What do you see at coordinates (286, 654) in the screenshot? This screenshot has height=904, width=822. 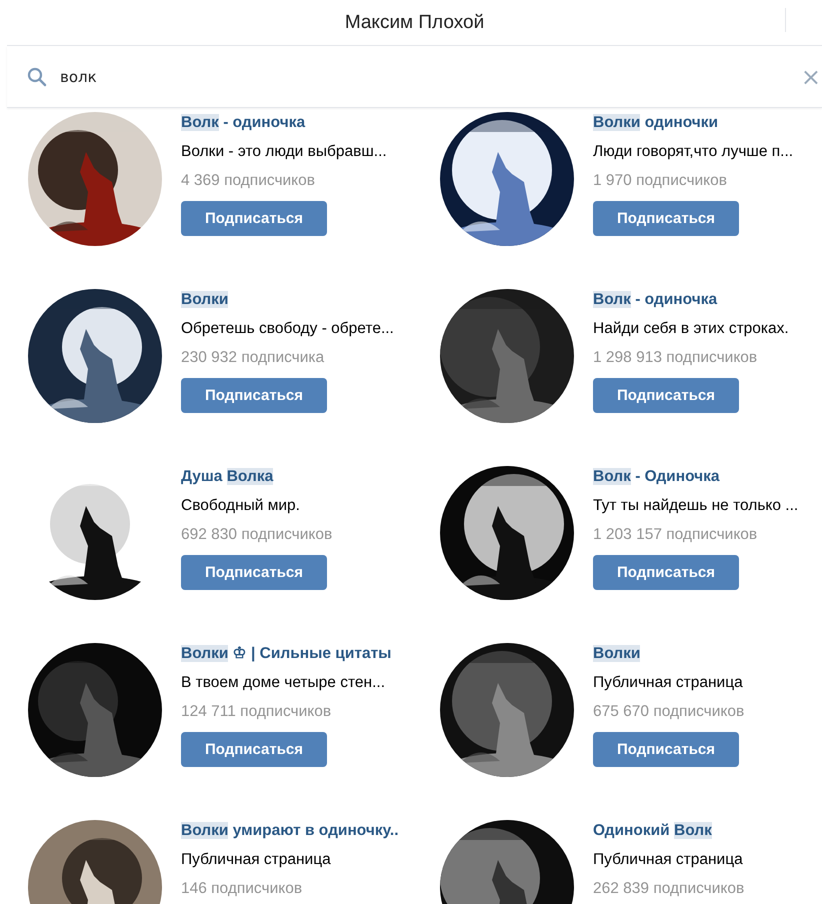 I see `group-name: Волки ♔ | Сильные цитаты` at bounding box center [286, 654].